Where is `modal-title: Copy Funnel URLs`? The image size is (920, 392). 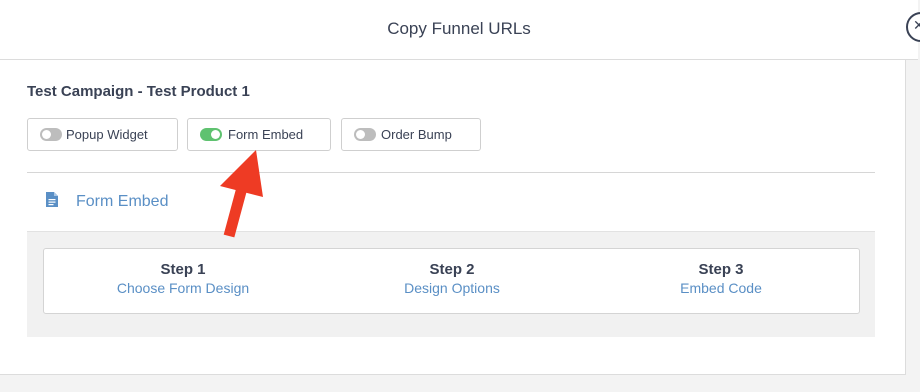 modal-title: Copy Funnel URLs is located at coordinates (459, 28).